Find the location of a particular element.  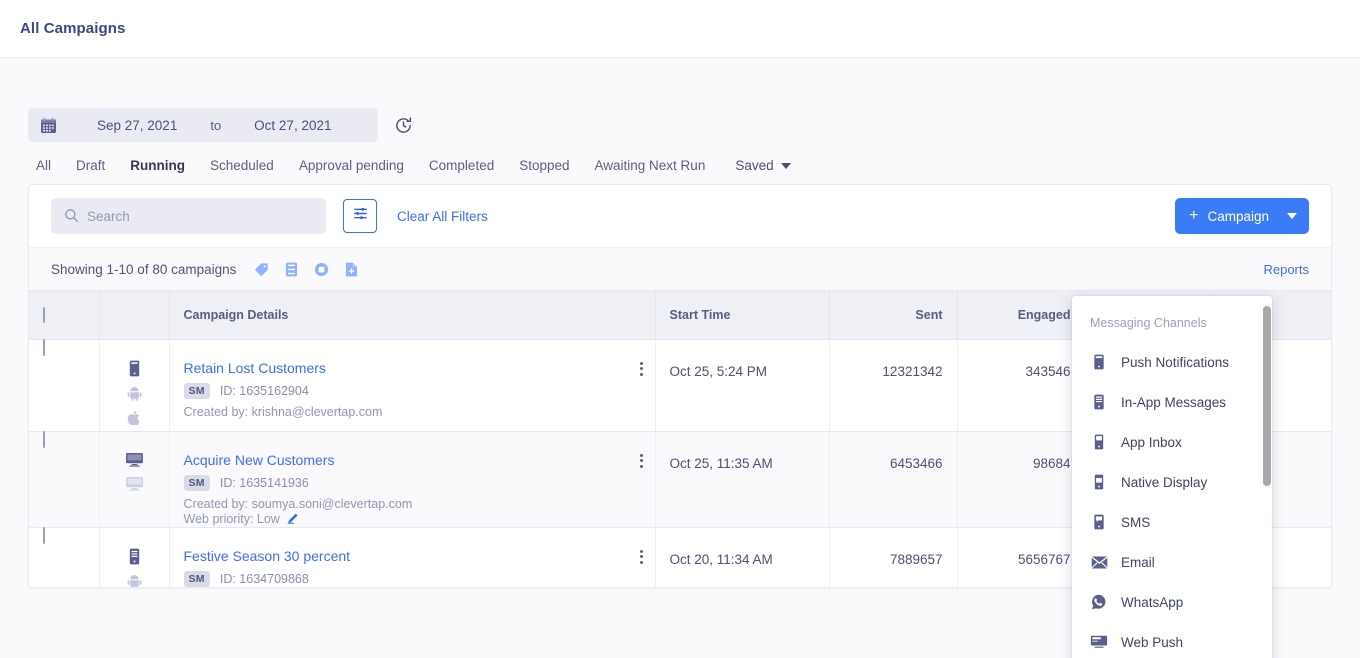

campaign-web-priority: Web priority: Low is located at coordinates (412, 519).